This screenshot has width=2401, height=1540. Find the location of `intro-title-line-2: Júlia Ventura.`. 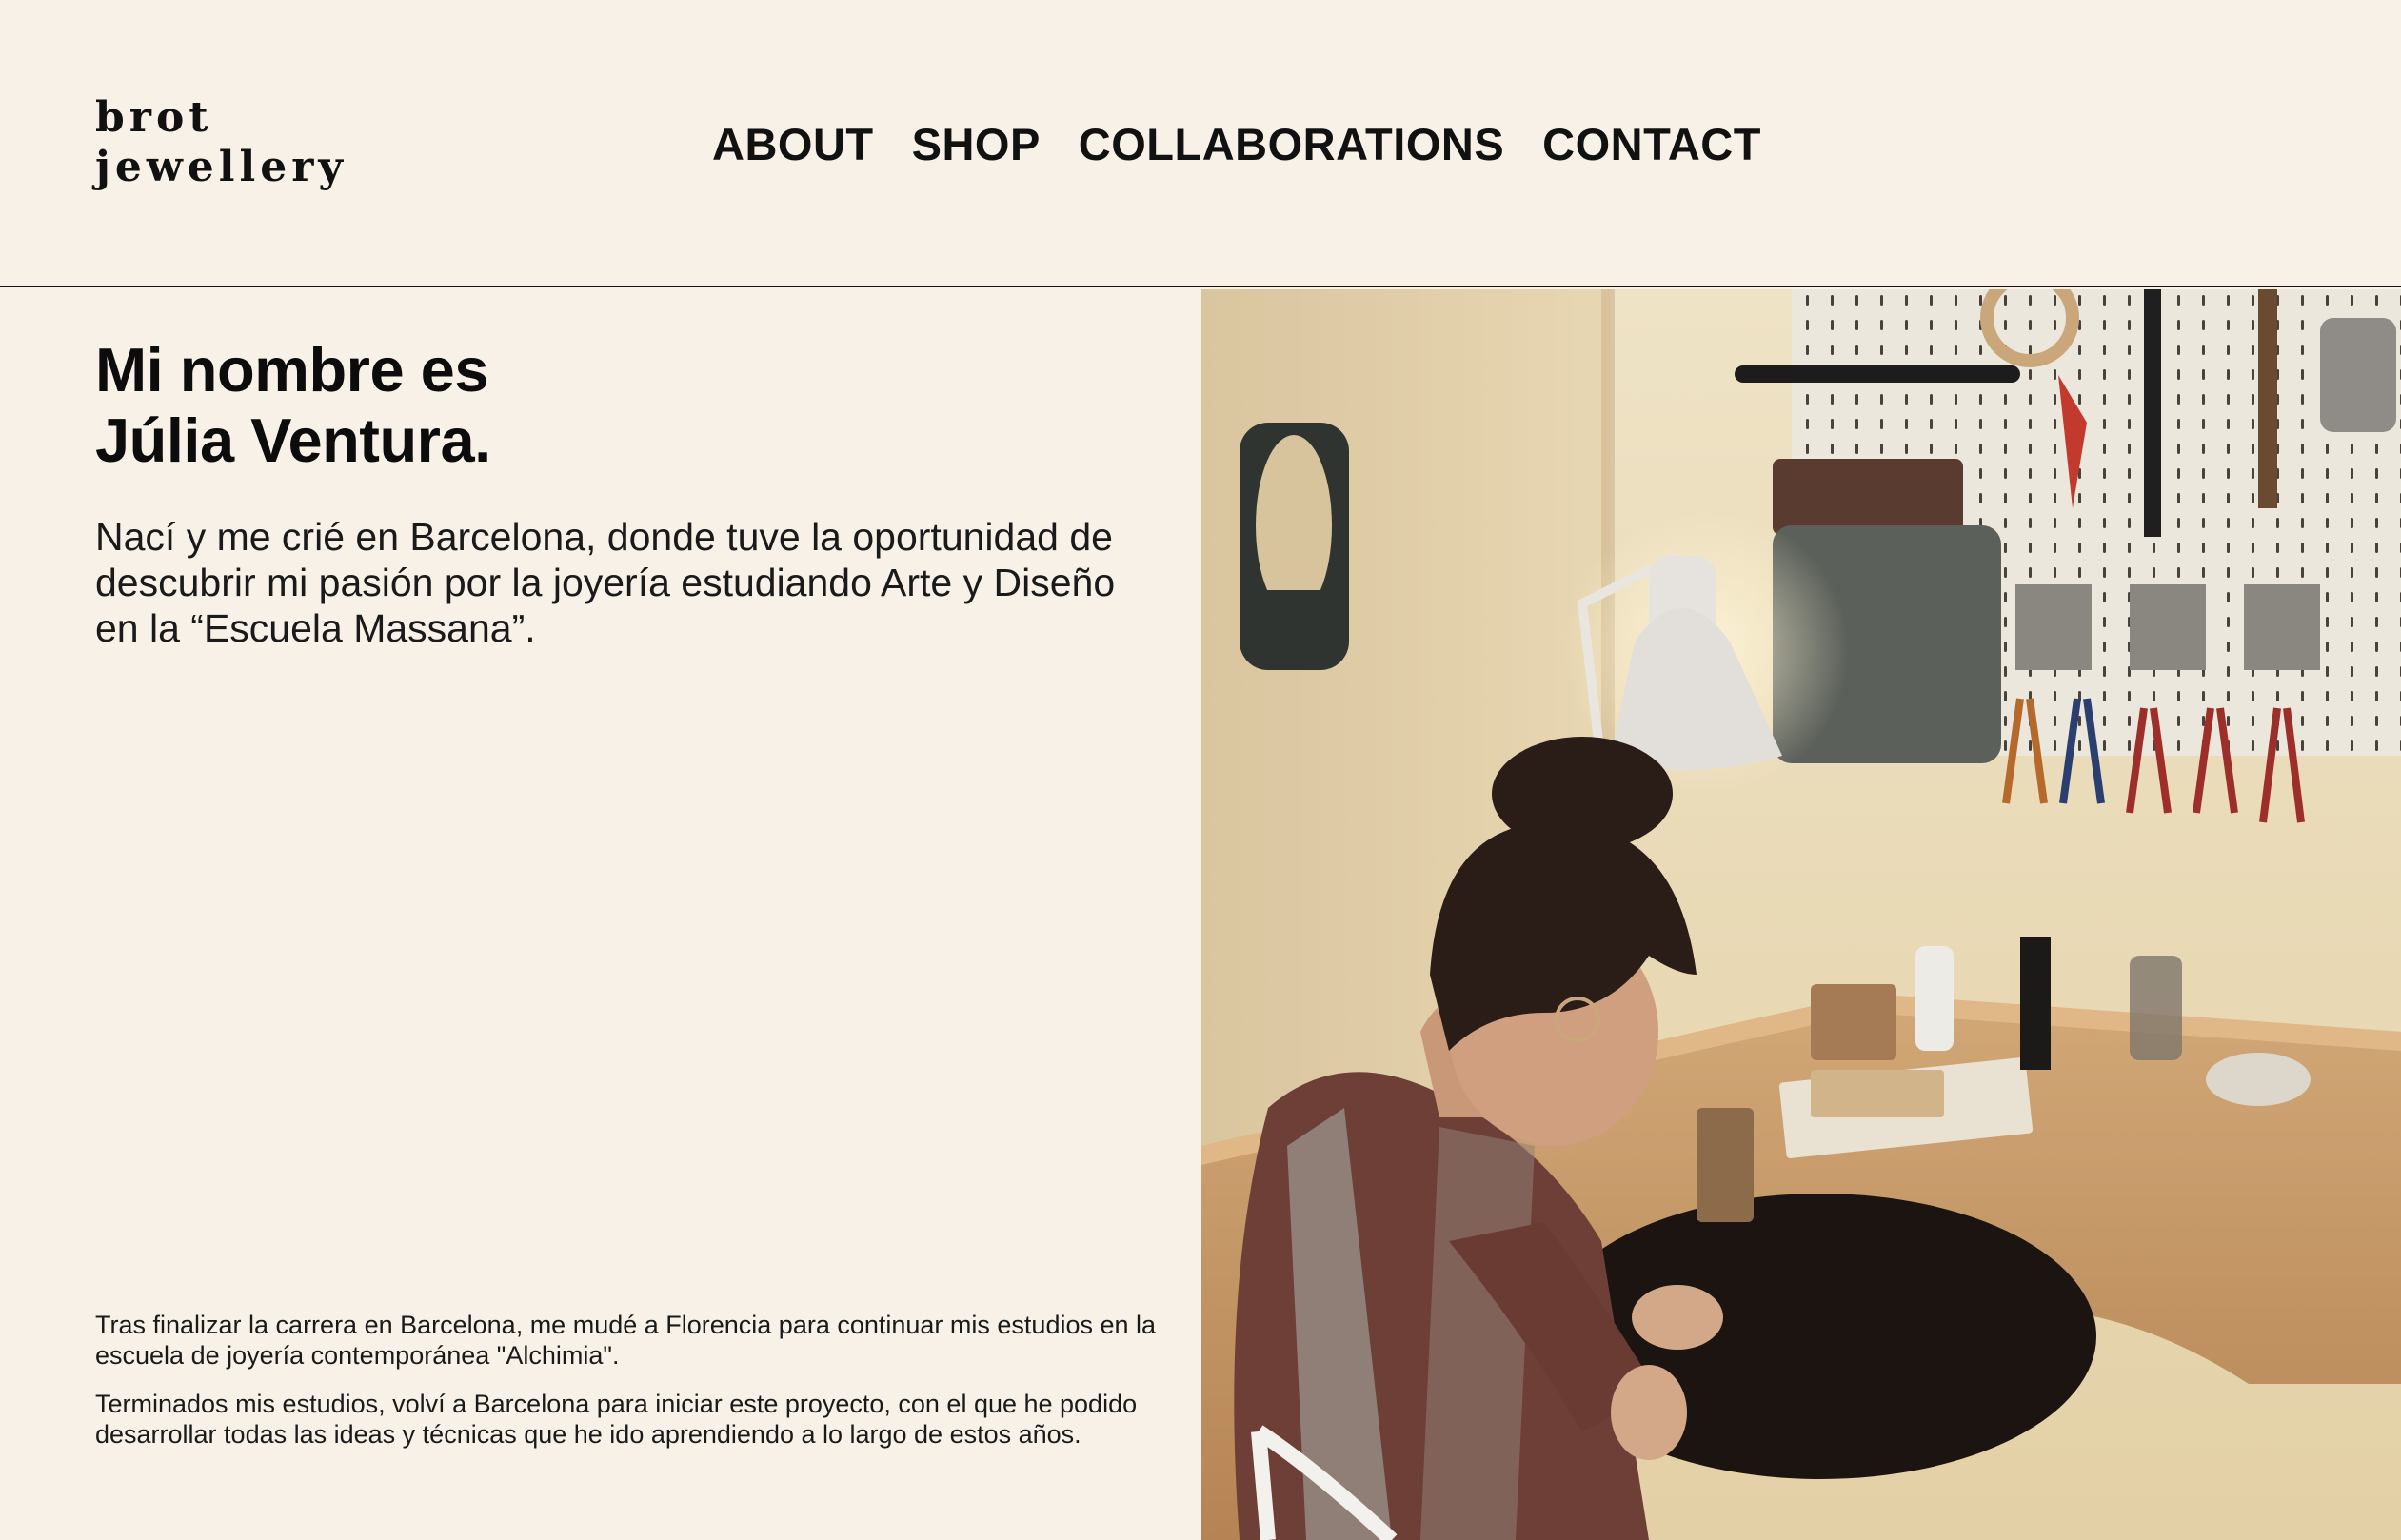

intro-title-line-2: Júlia Ventura. is located at coordinates (293, 440).